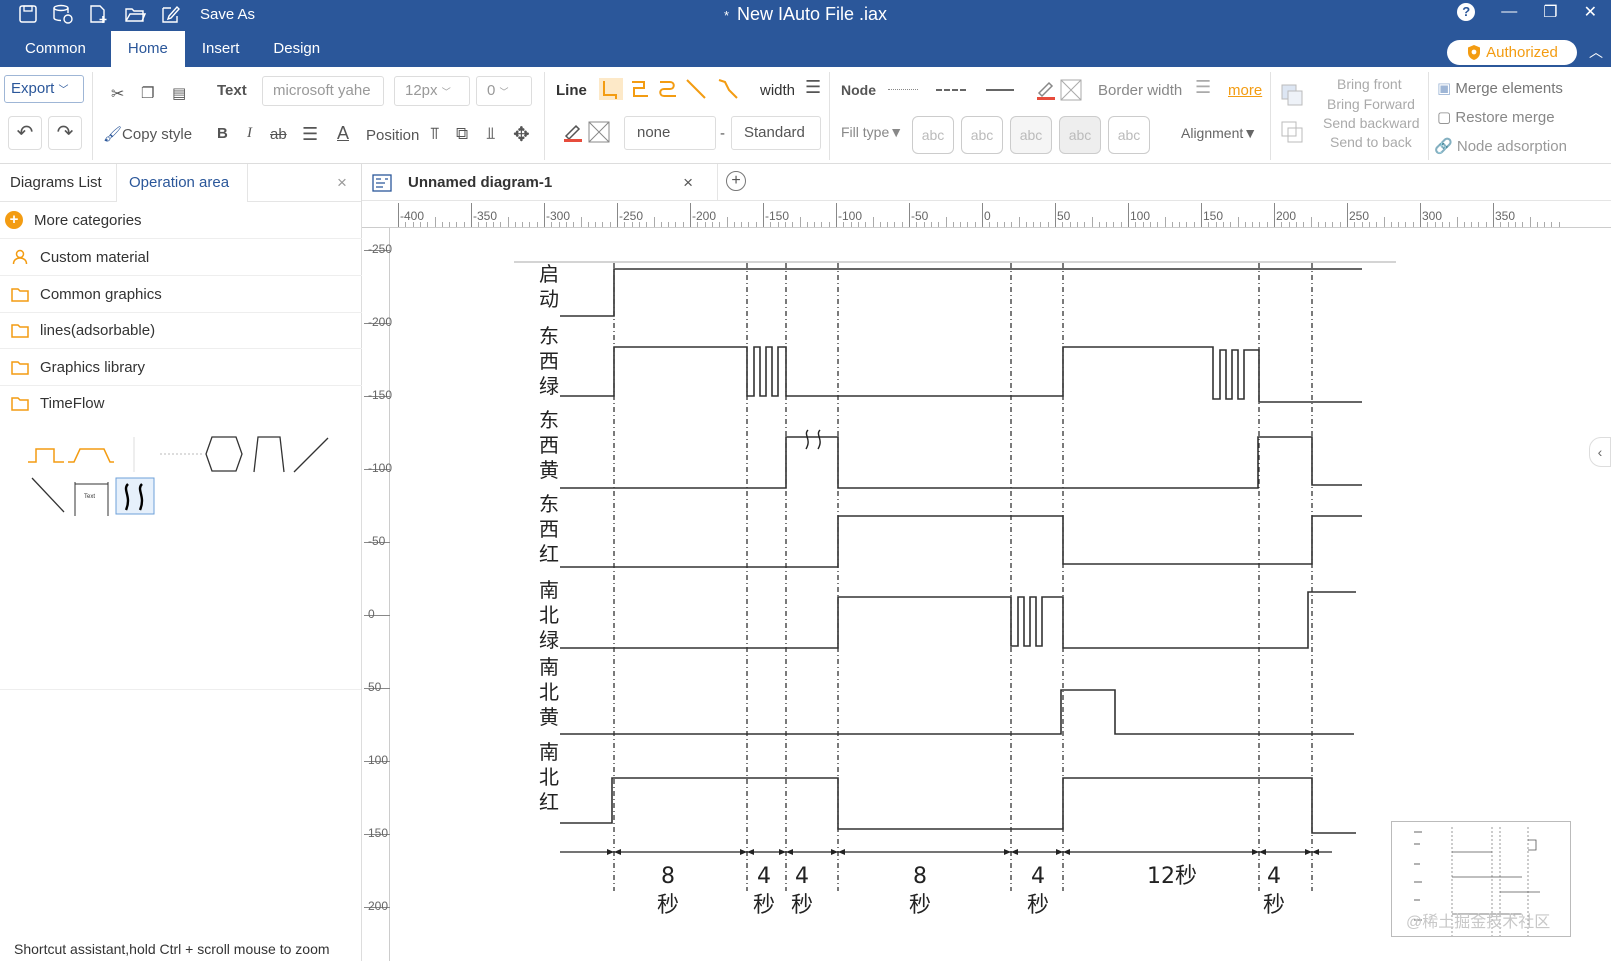  Describe the element at coordinates (25, 133) in the screenshot. I see `undo-button: ↶` at that location.